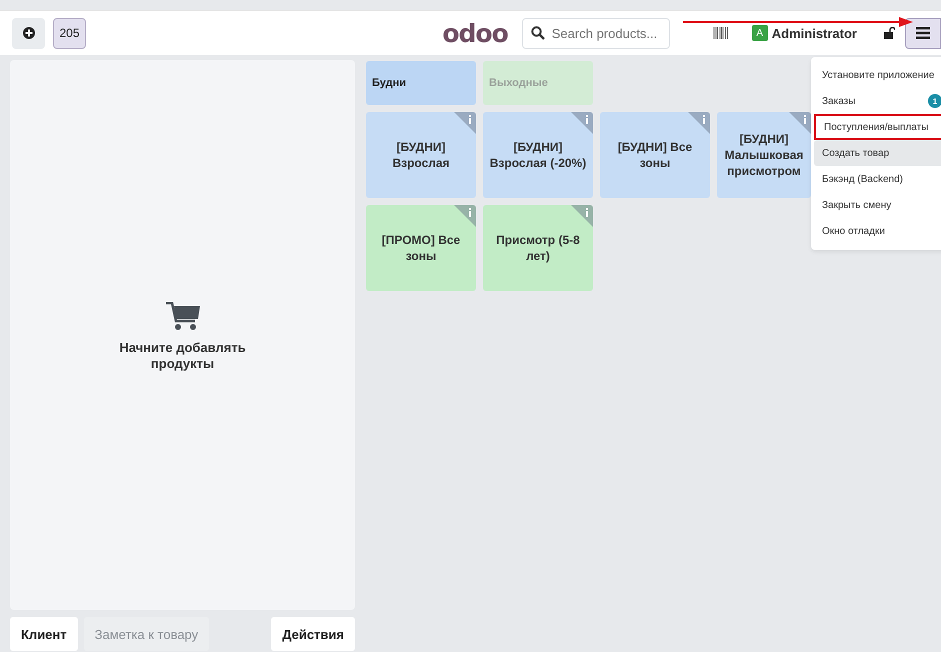 The width and height of the screenshot is (941, 652). What do you see at coordinates (475, 33) in the screenshot?
I see `logo: odoo` at bounding box center [475, 33].